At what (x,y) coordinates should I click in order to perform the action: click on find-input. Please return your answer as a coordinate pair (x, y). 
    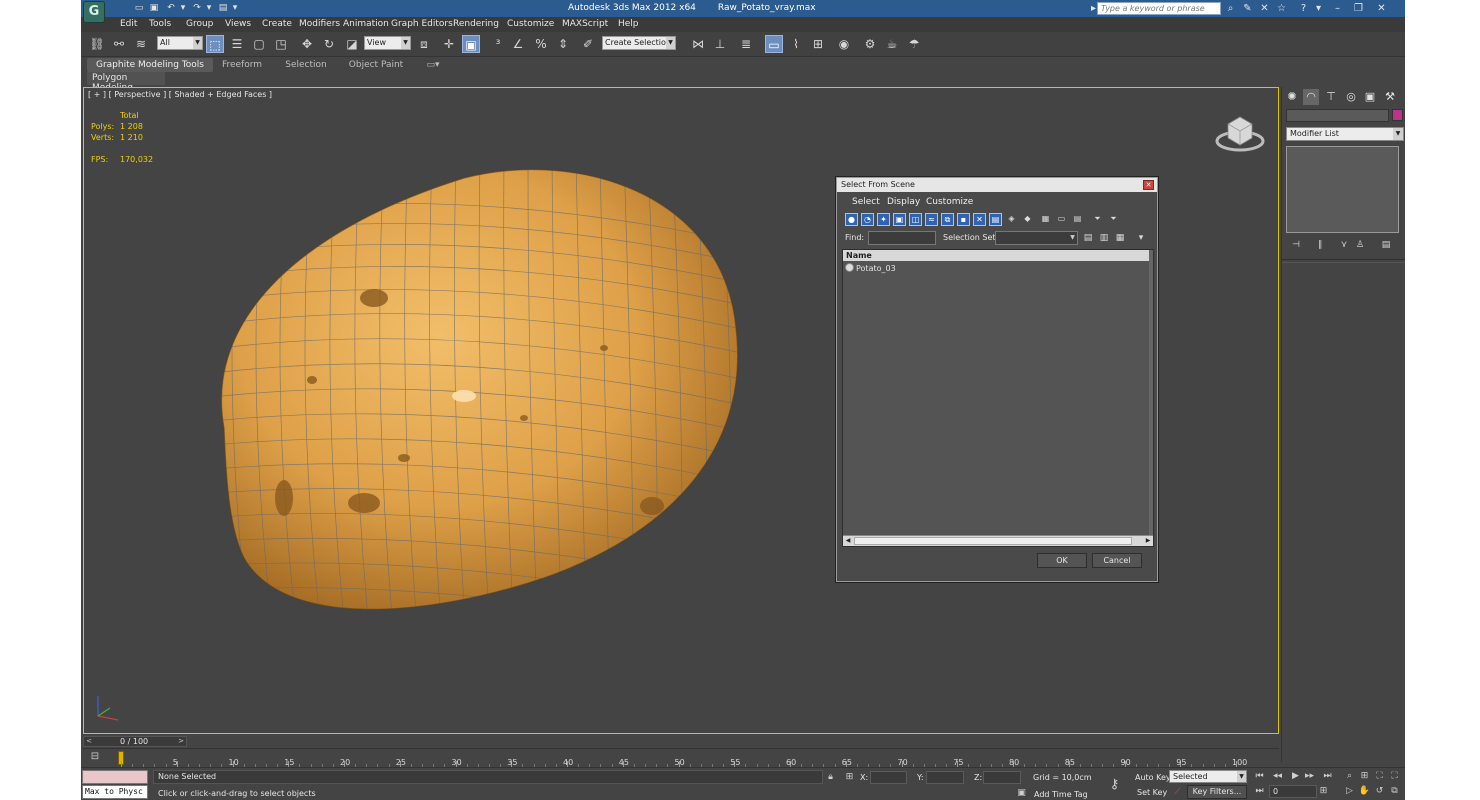
    Looking at the image, I should click on (902, 238).